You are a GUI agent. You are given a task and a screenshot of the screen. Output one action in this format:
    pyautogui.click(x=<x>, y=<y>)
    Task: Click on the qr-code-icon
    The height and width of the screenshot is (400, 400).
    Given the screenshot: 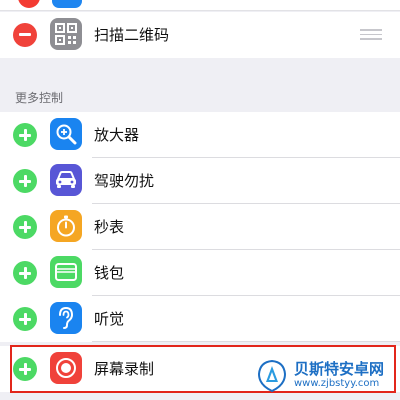 What is the action you would take?
    pyautogui.click(x=66, y=34)
    